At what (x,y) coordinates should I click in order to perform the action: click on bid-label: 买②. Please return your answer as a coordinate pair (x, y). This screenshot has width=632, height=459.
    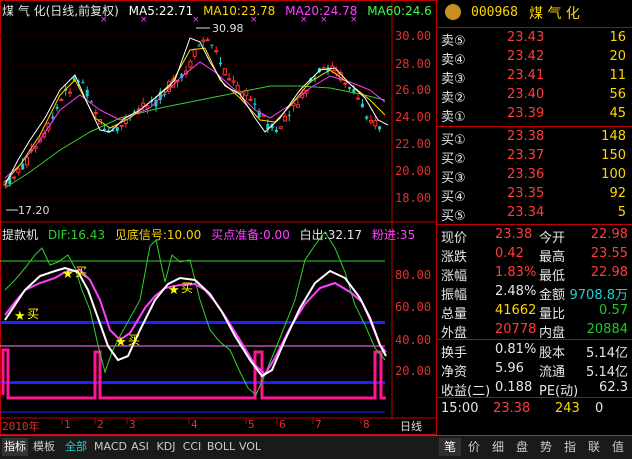
    Looking at the image, I should click on (453, 159).